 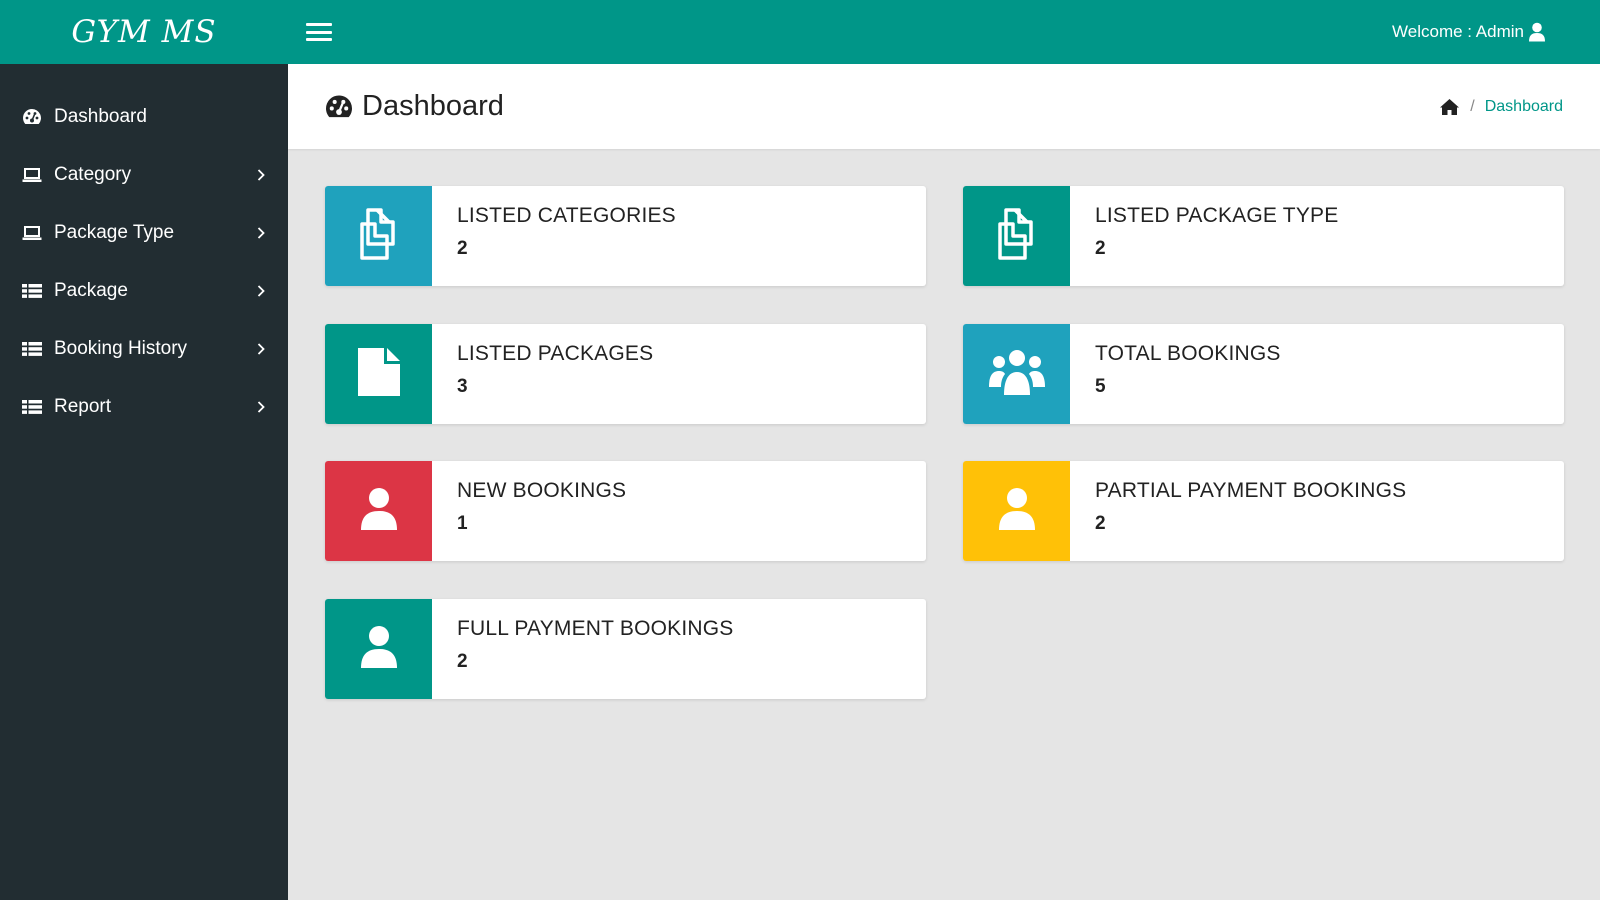 What do you see at coordinates (944, 106) in the screenshot?
I see `page-header: Dashboard / Dashboard` at bounding box center [944, 106].